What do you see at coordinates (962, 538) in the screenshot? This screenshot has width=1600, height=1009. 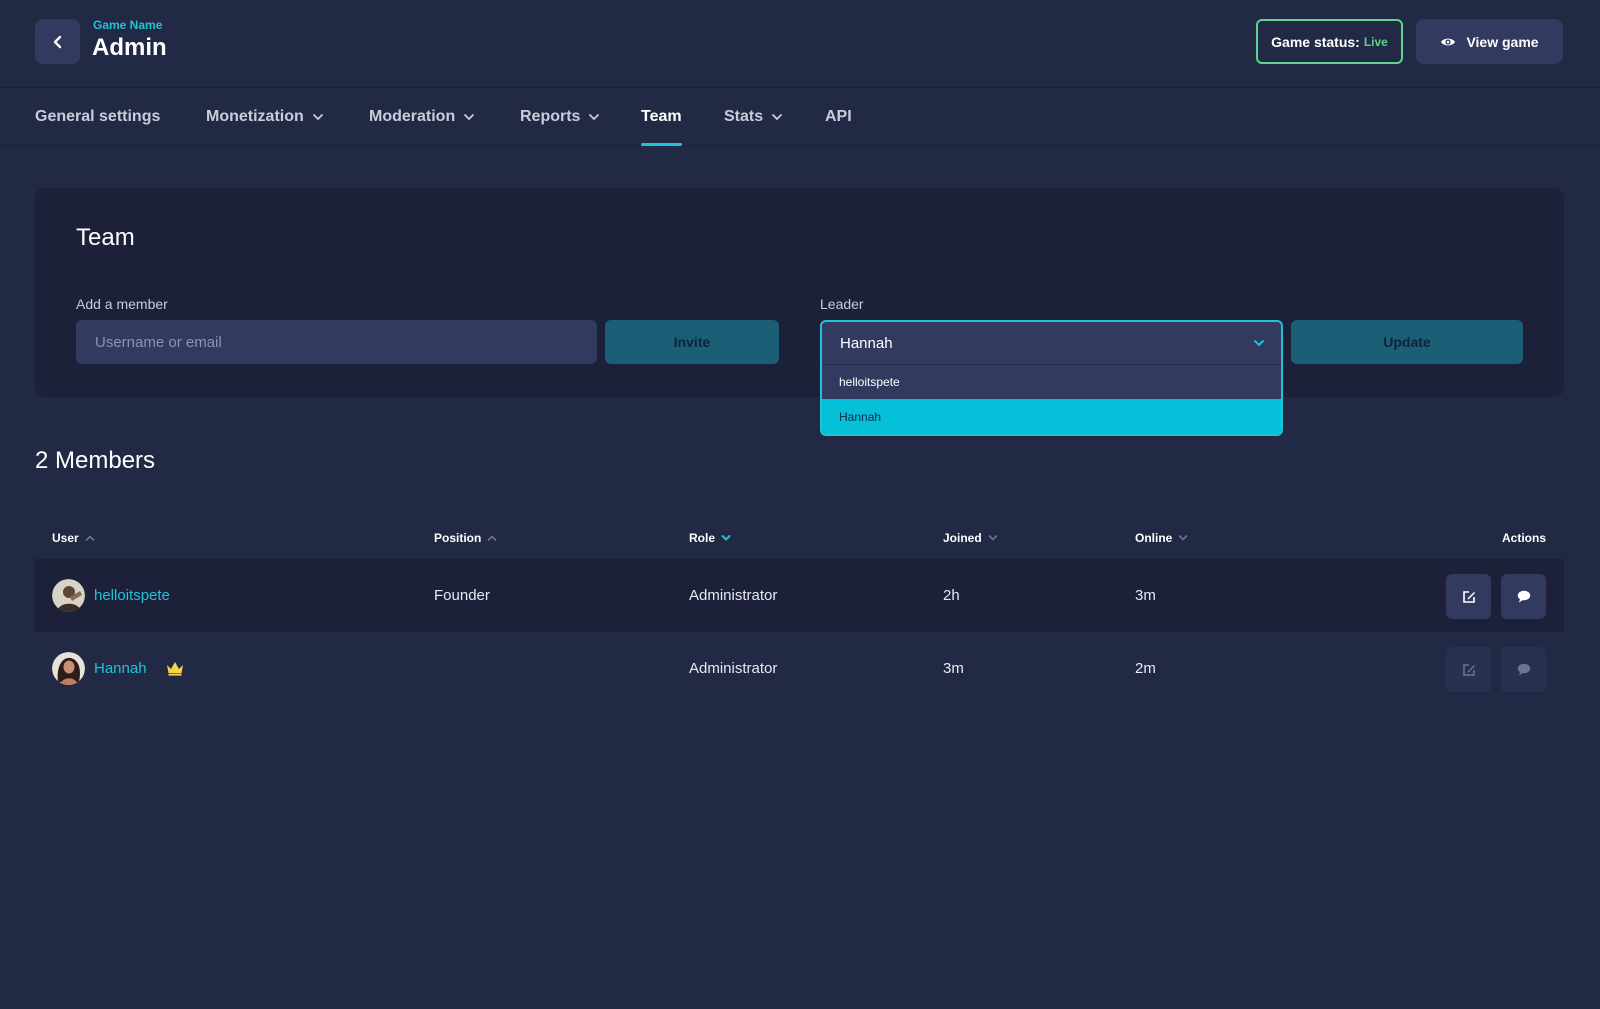 I see `column-header-label: Joined` at bounding box center [962, 538].